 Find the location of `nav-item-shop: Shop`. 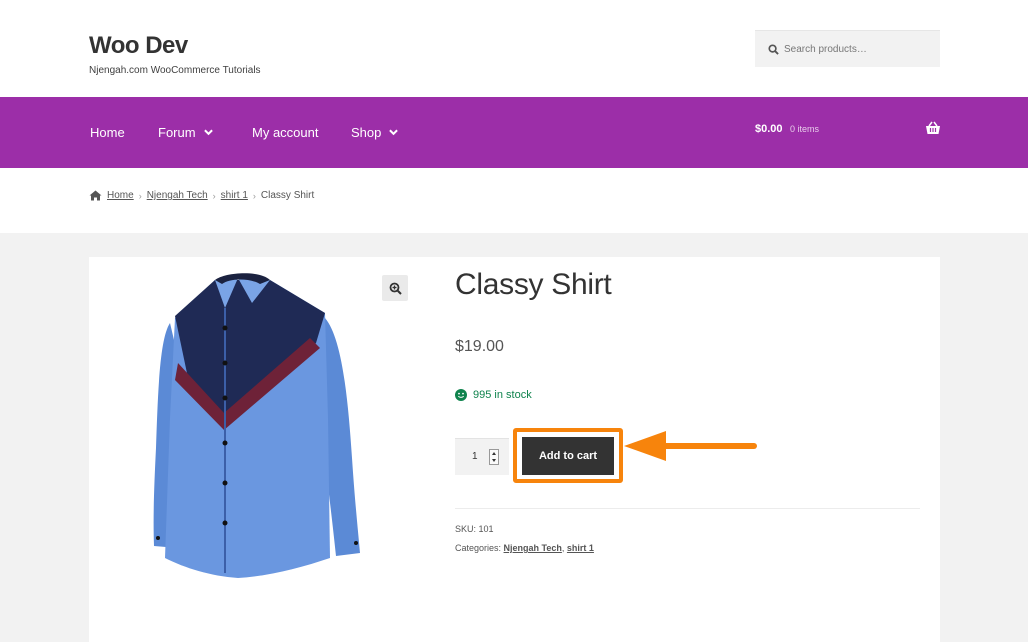

nav-item-shop: Shop is located at coordinates (375, 132).